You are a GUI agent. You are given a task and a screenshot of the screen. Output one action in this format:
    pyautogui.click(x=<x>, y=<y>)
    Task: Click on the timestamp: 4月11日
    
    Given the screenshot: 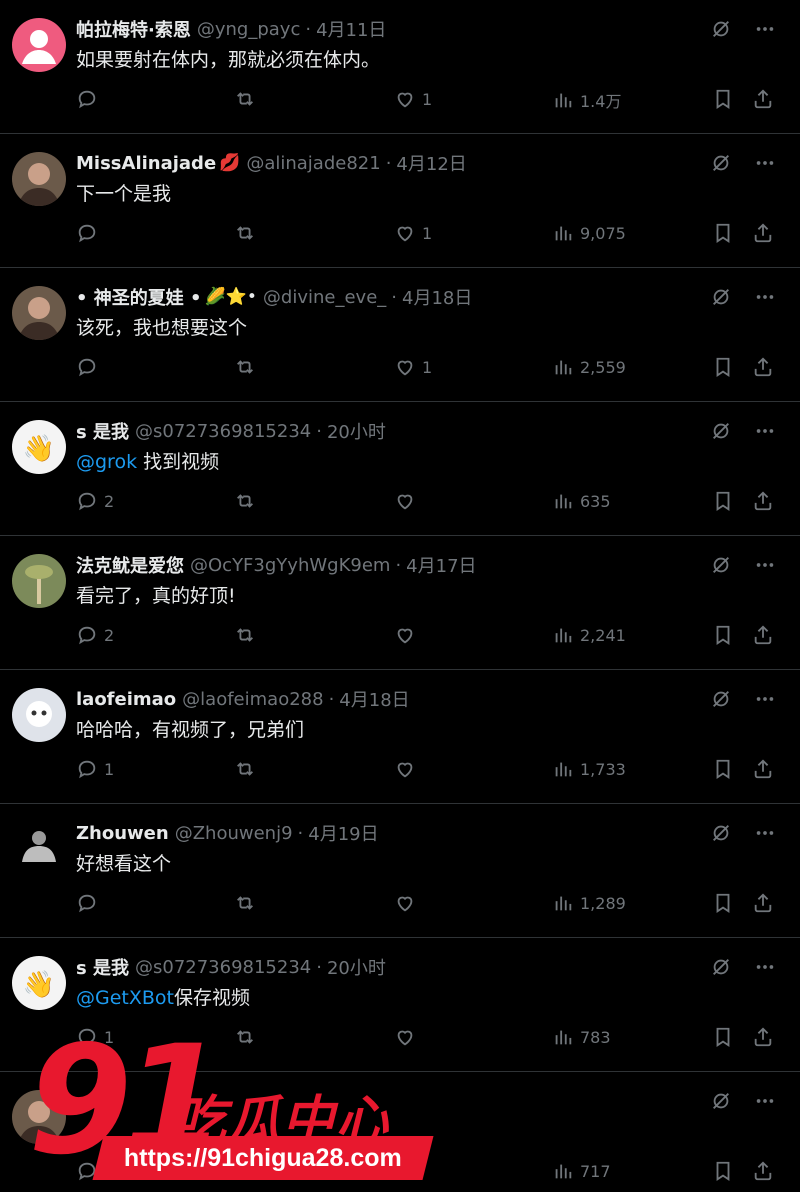 What is the action you would take?
    pyautogui.click(x=351, y=29)
    